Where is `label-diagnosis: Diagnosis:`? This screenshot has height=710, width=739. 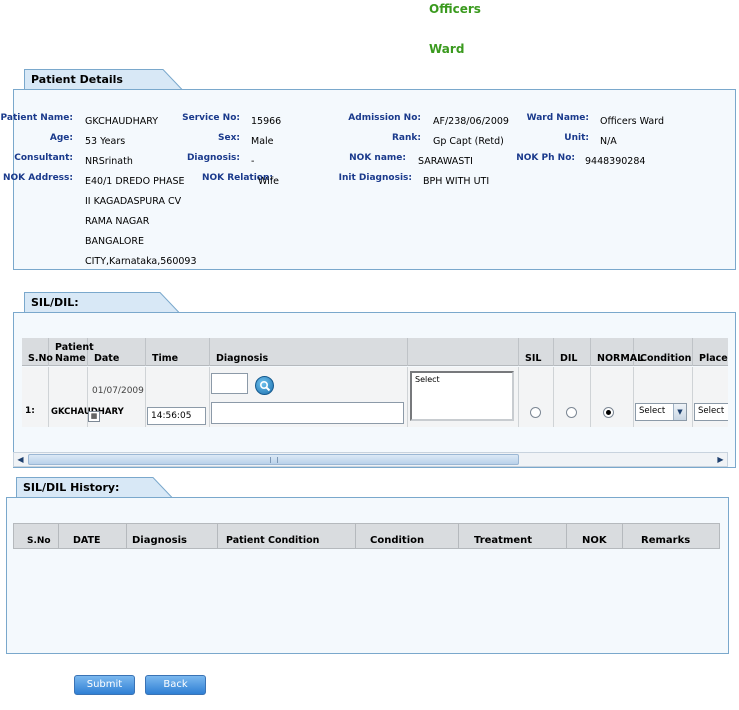
label-diagnosis: Diagnosis: is located at coordinates (213, 158).